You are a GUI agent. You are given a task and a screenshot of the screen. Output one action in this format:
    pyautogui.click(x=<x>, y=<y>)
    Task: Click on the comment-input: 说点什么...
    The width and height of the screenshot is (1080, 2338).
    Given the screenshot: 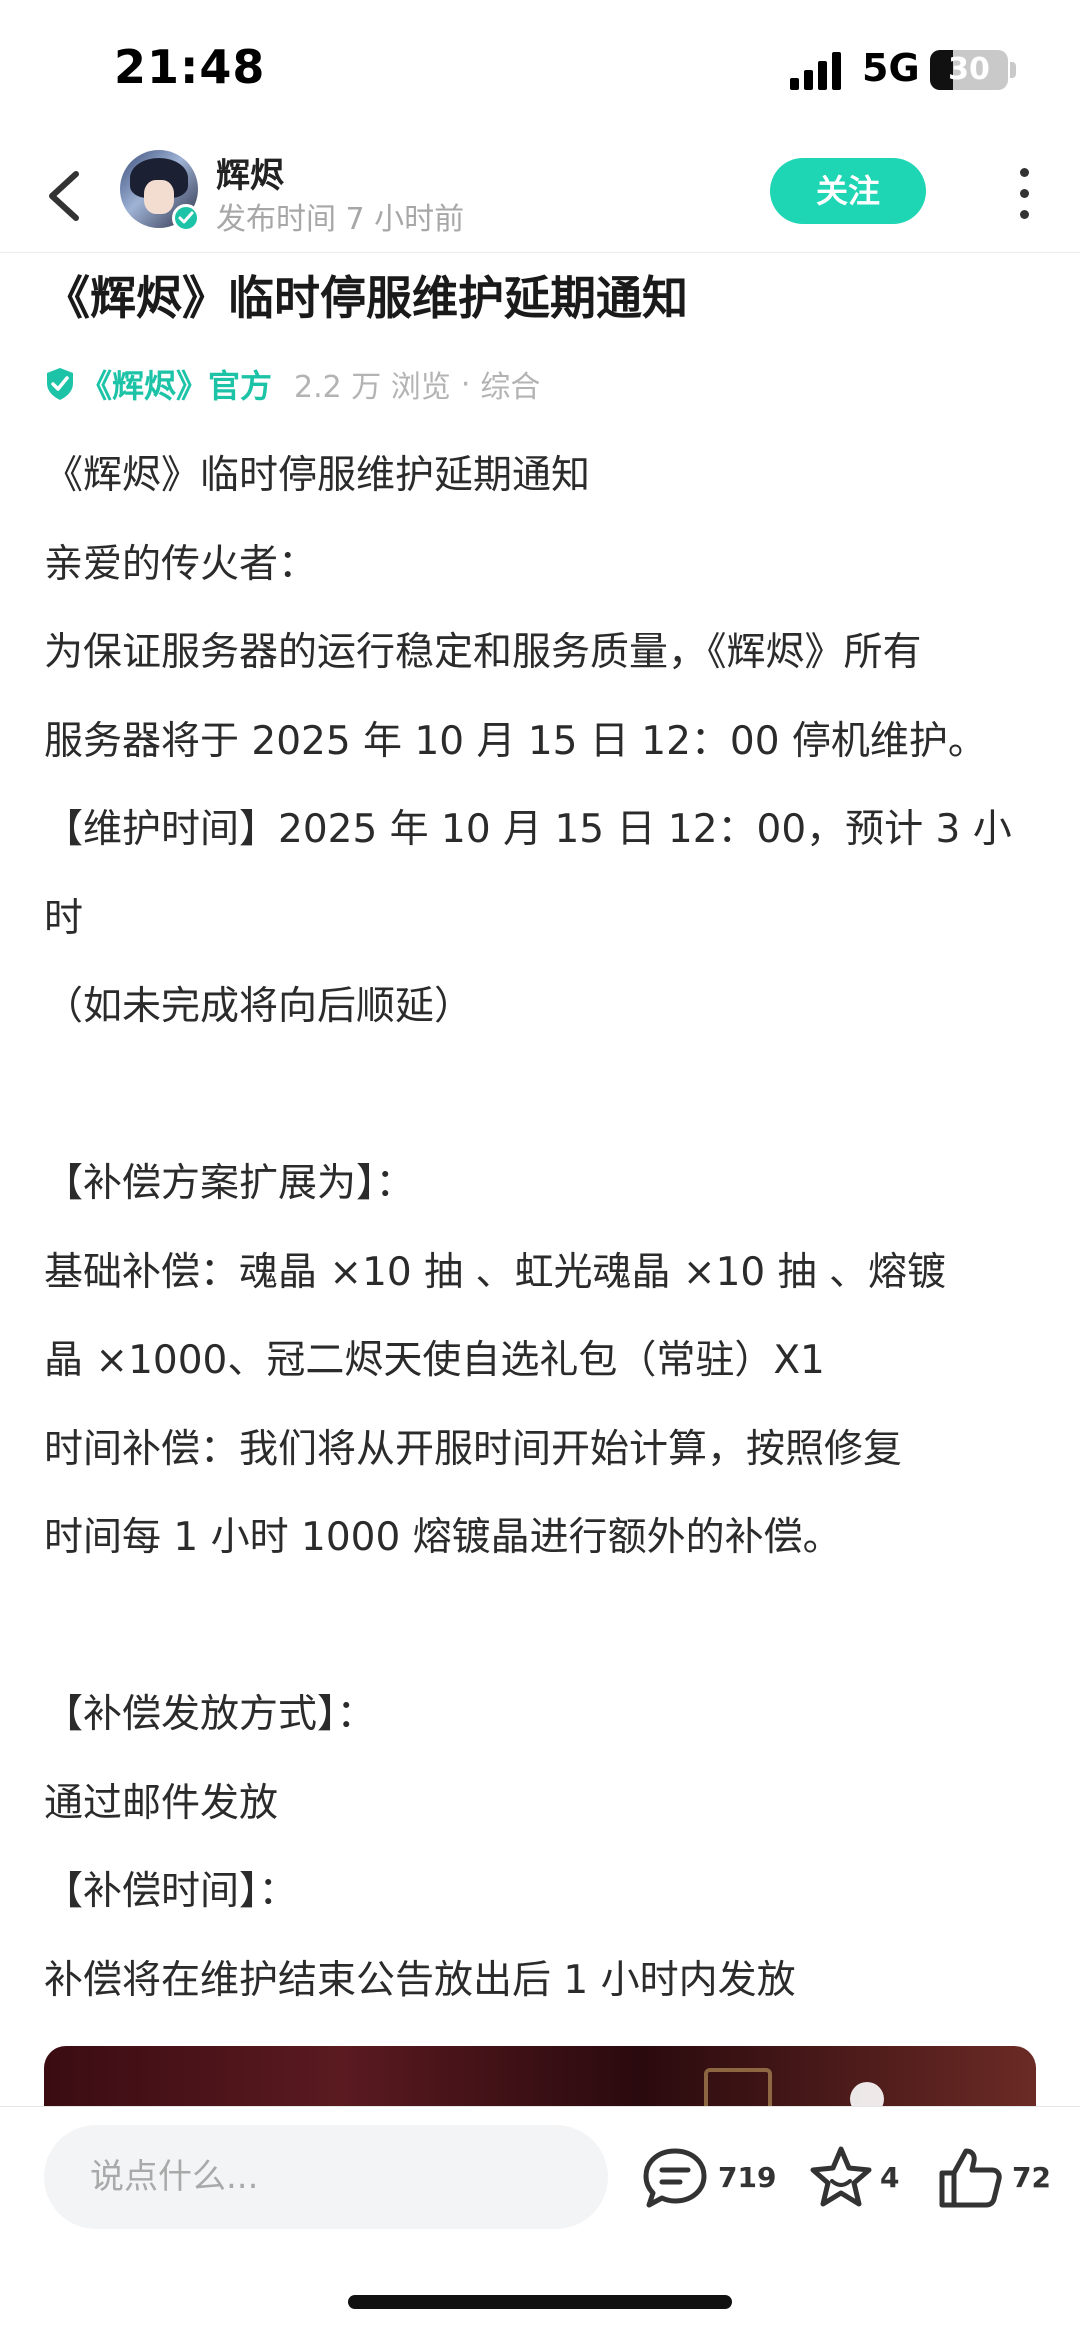 What is the action you would take?
    pyautogui.click(x=326, y=2177)
    